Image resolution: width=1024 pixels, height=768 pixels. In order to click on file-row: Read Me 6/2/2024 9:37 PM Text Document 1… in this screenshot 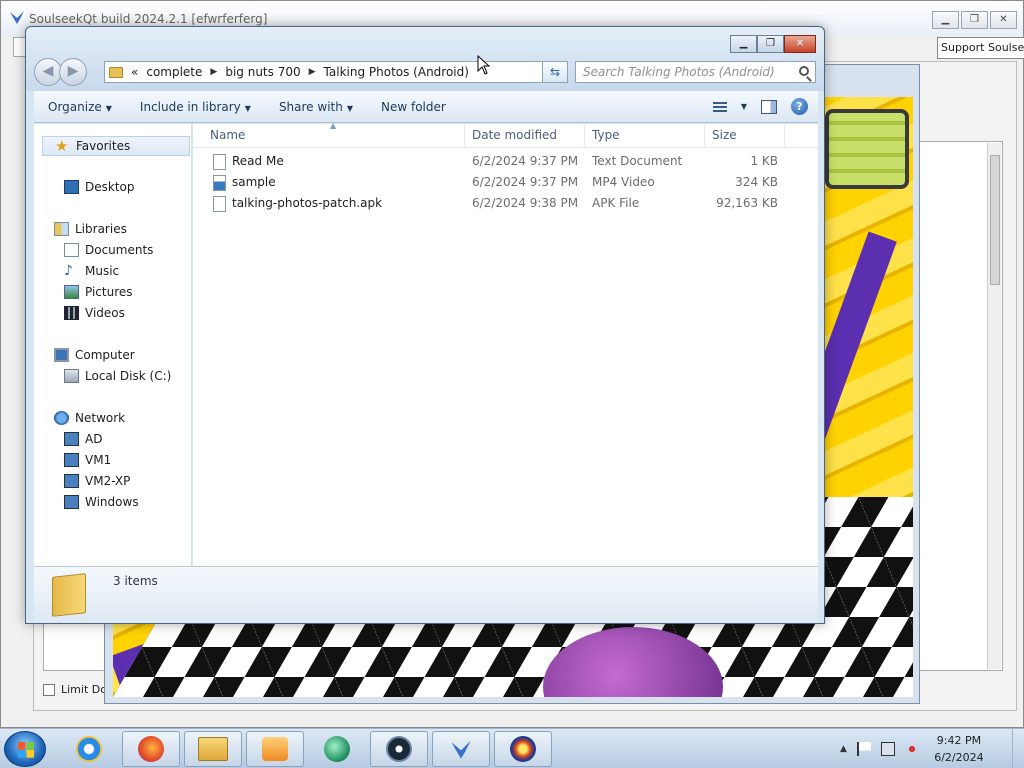, I will do `click(505, 162)`.